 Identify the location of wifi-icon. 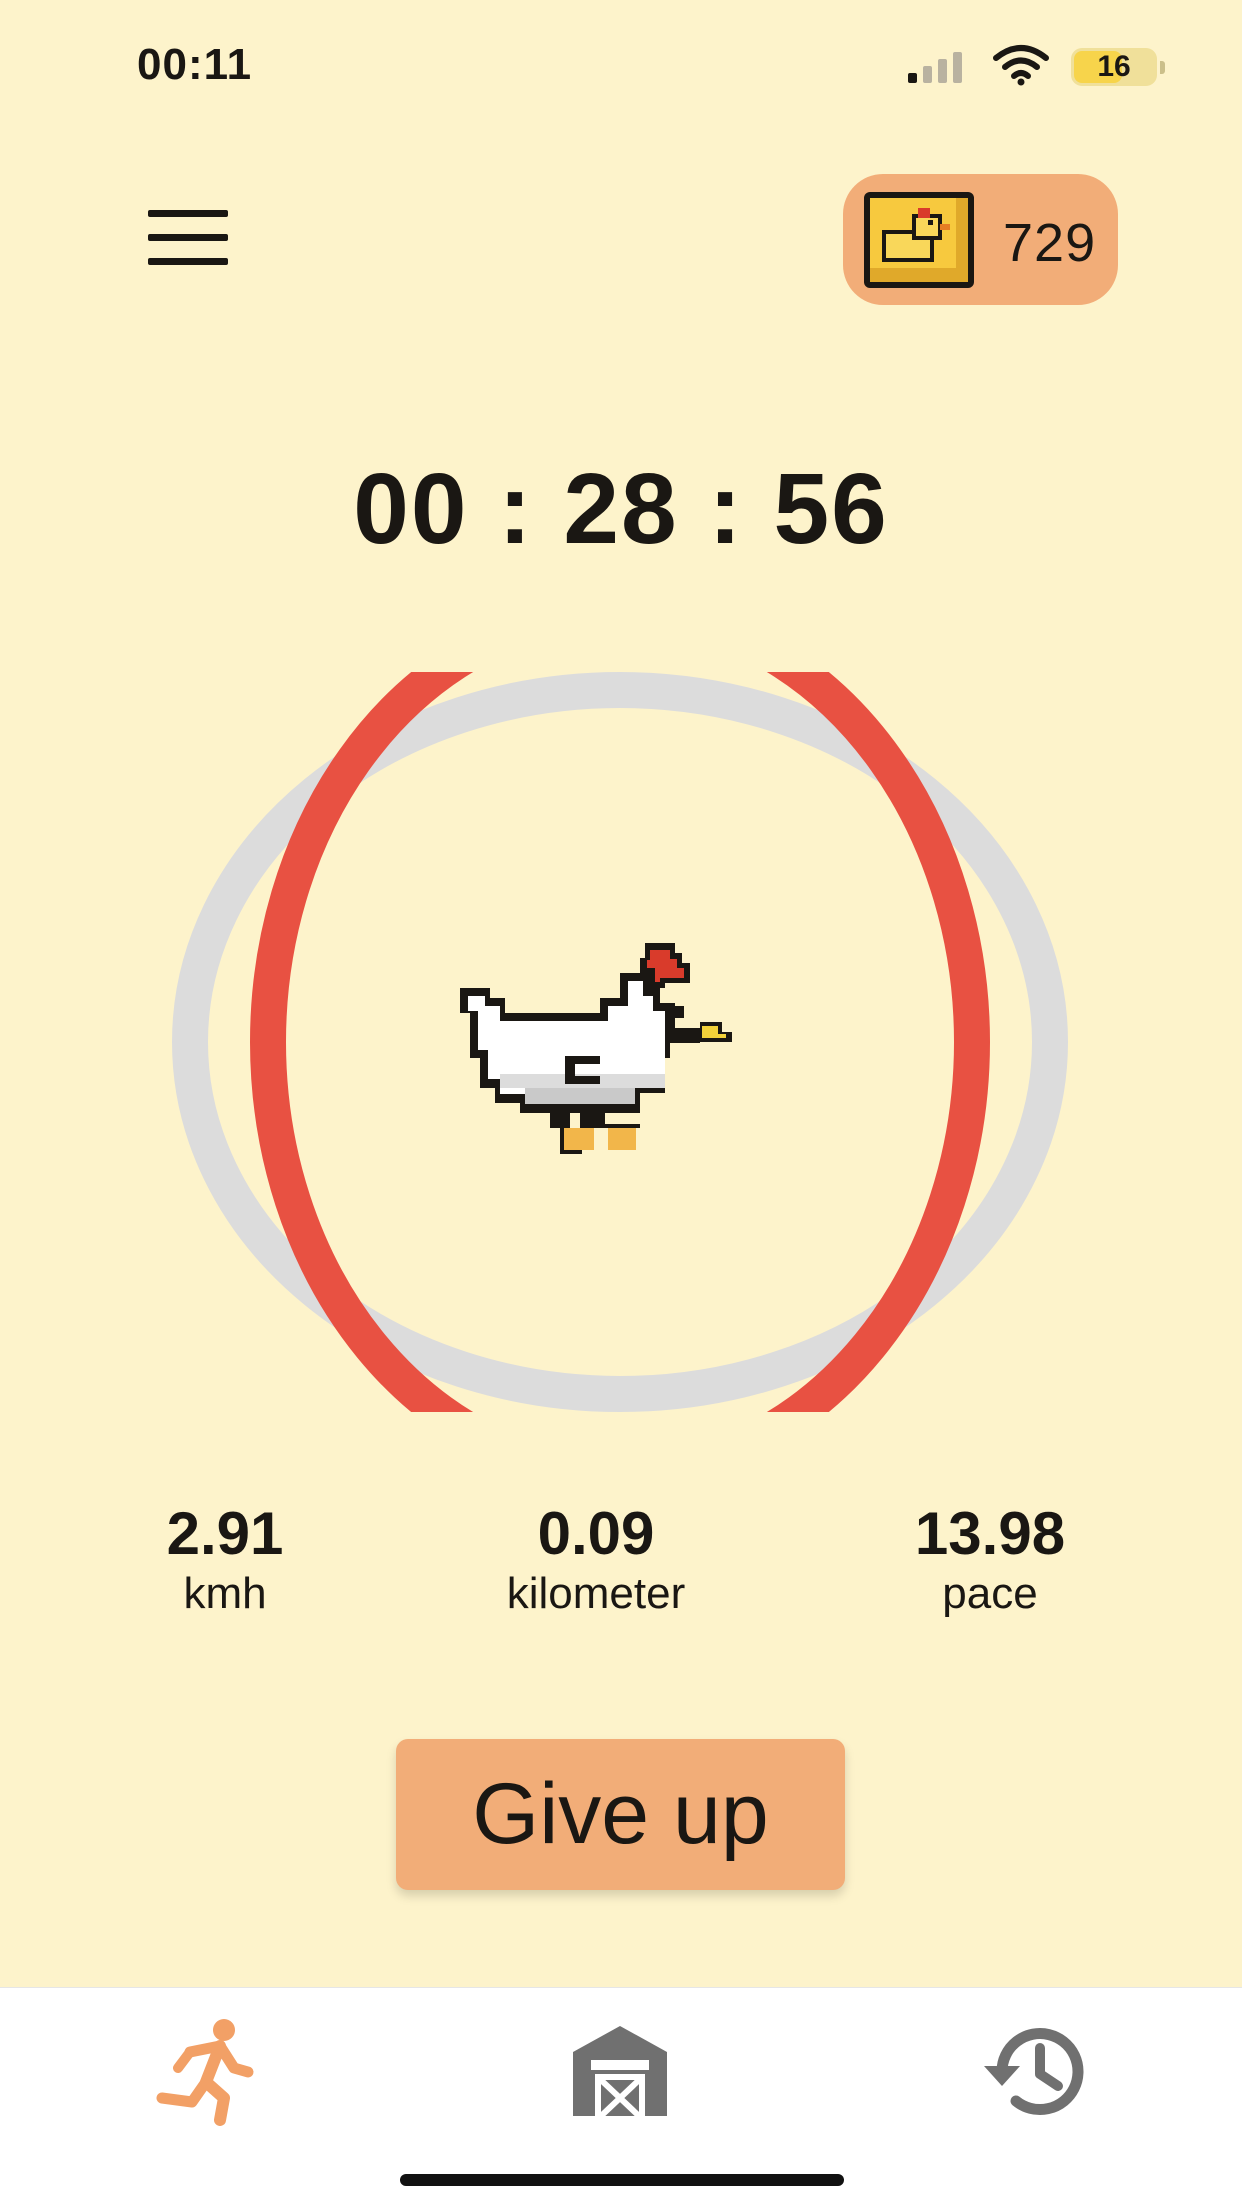
(1021, 65).